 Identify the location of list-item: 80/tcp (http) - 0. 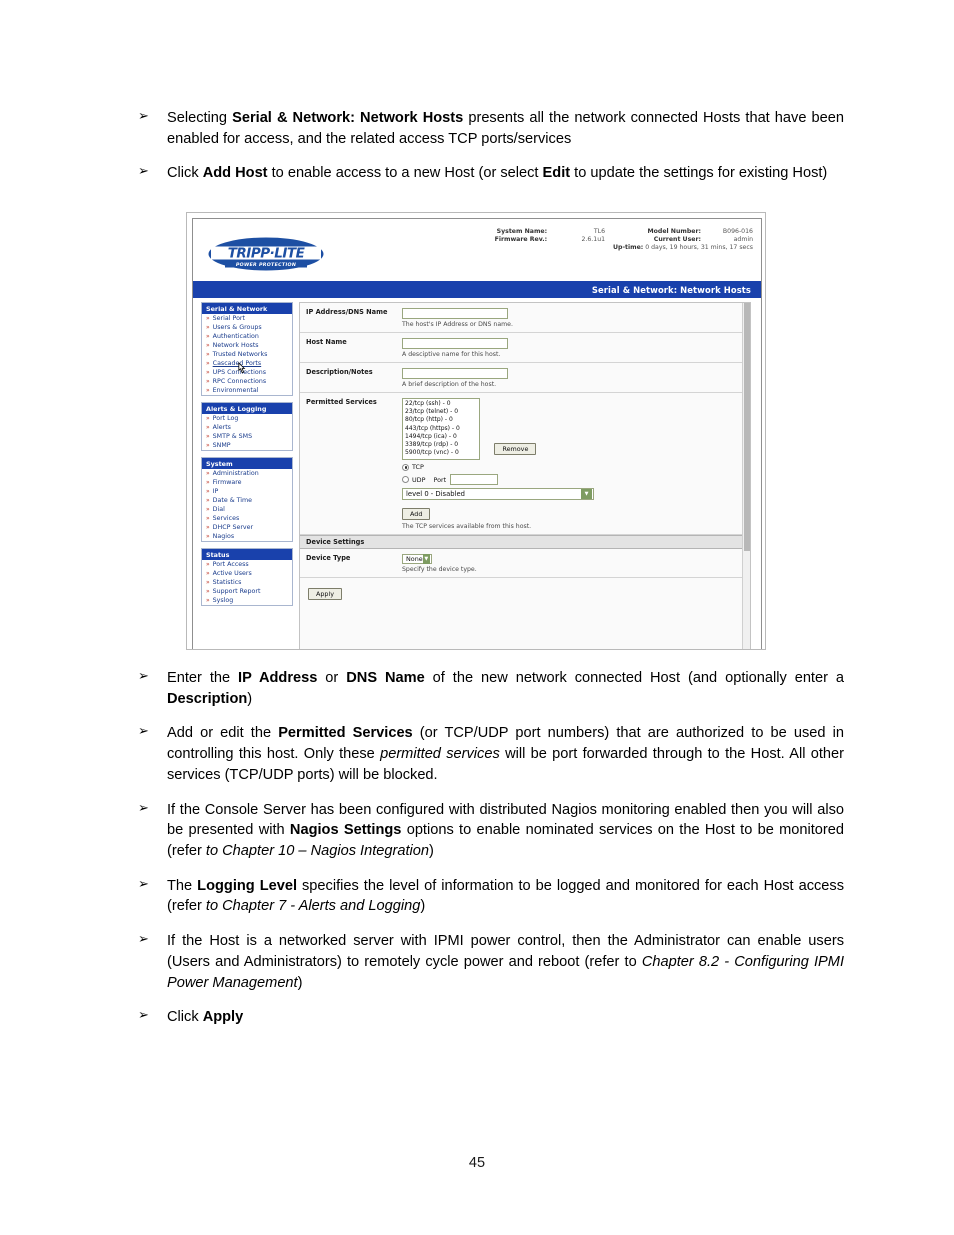
(441, 420).